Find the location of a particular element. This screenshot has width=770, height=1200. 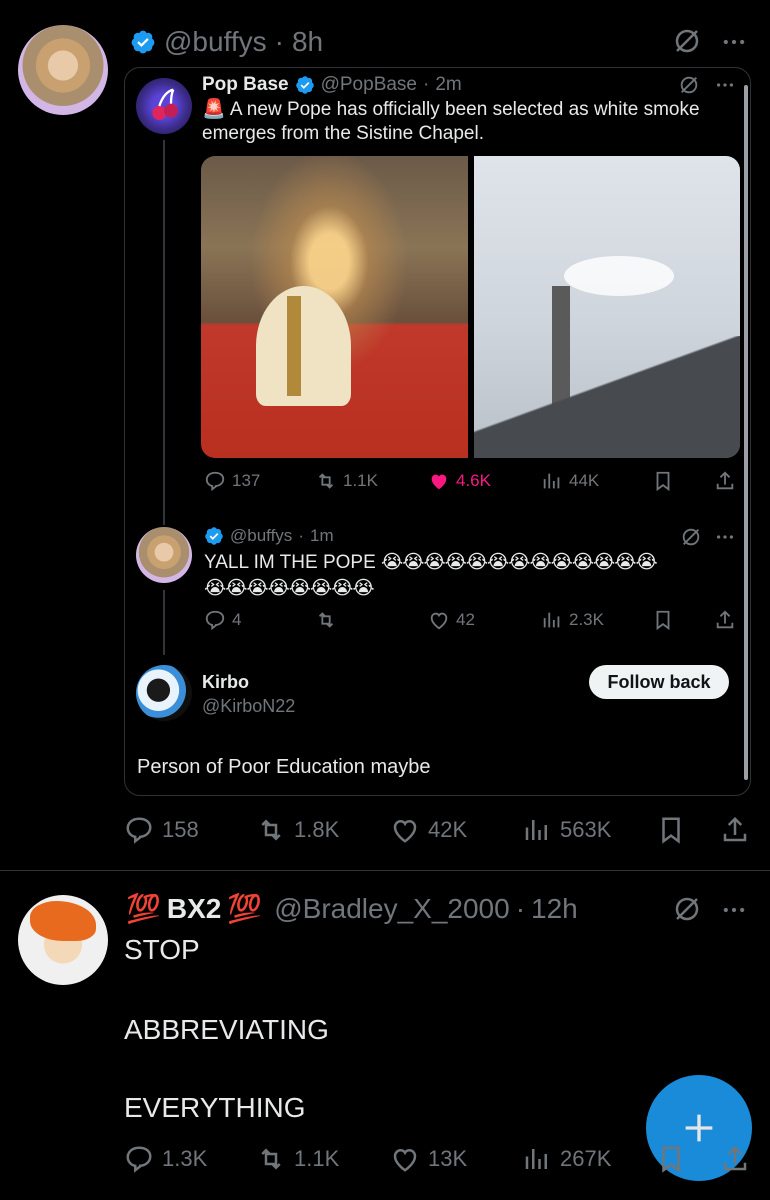

avatar-kirbo is located at coordinates (164, 693).